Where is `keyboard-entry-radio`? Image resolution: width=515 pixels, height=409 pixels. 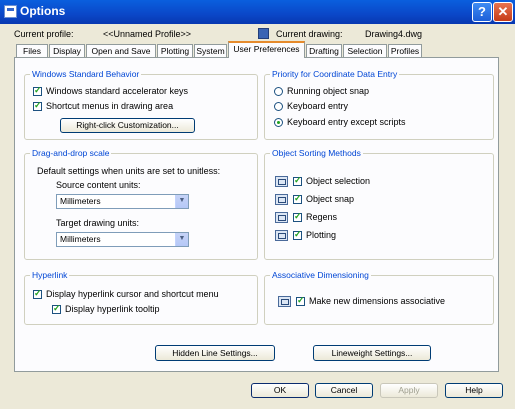 keyboard-entry-radio is located at coordinates (278, 106).